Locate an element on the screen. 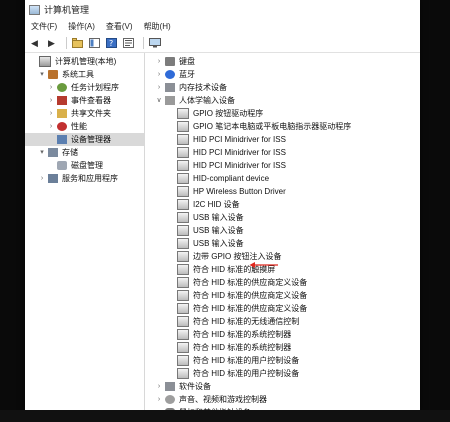 The height and width of the screenshot is (422, 450). console-tree-item: › 性能 is located at coordinates (84, 126).